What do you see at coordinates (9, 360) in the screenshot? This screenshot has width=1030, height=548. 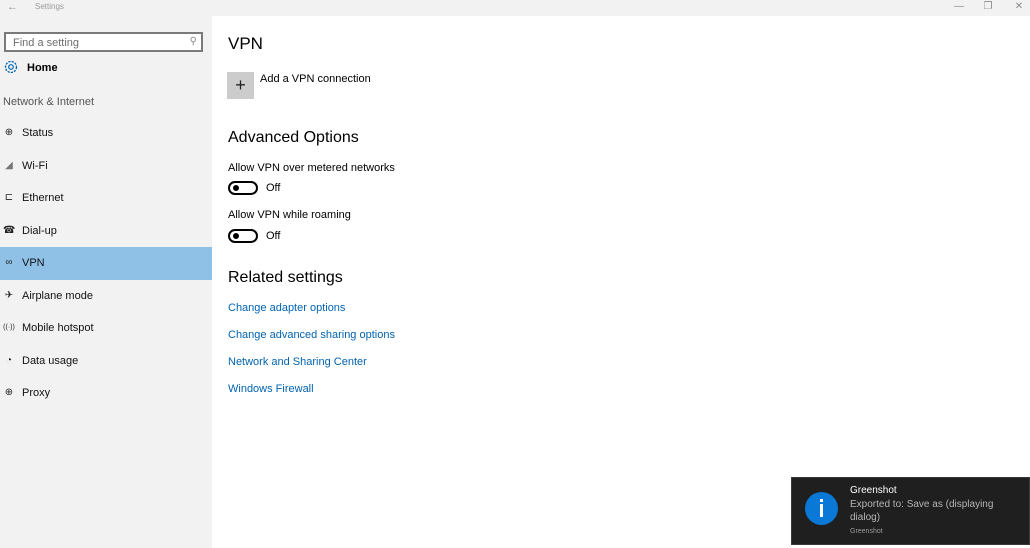 I see `data-usage-icon: ◔` at bounding box center [9, 360].